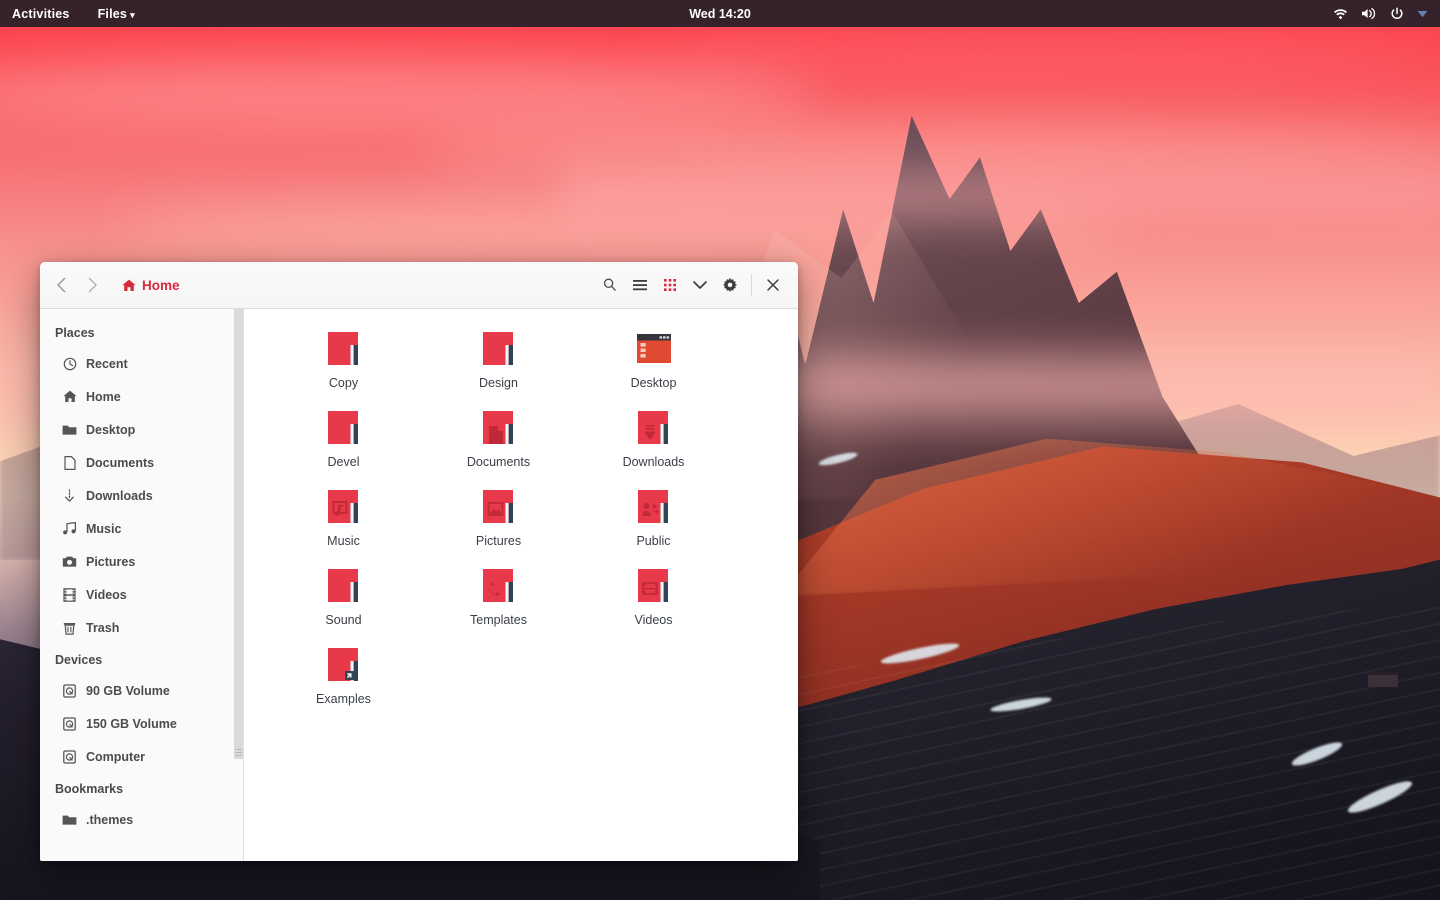 Image resolution: width=1440 pixels, height=900 pixels. I want to click on sidebar-item-themes: .themes, so click(141, 819).